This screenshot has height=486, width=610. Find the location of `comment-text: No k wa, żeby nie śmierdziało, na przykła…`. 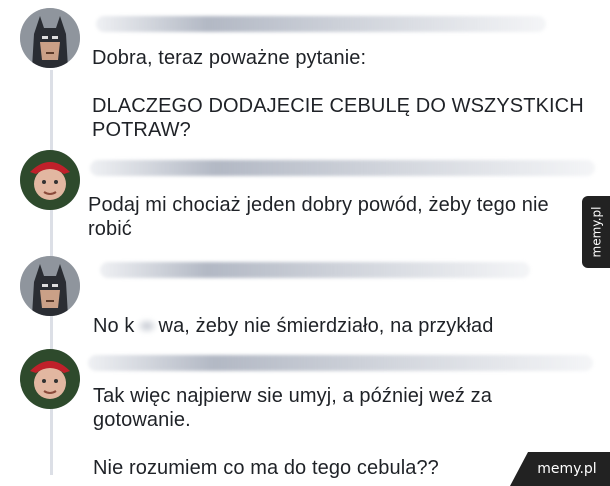

comment-text: No k wa, żeby nie śmierdziało, na przykła… is located at coordinates (343, 314).